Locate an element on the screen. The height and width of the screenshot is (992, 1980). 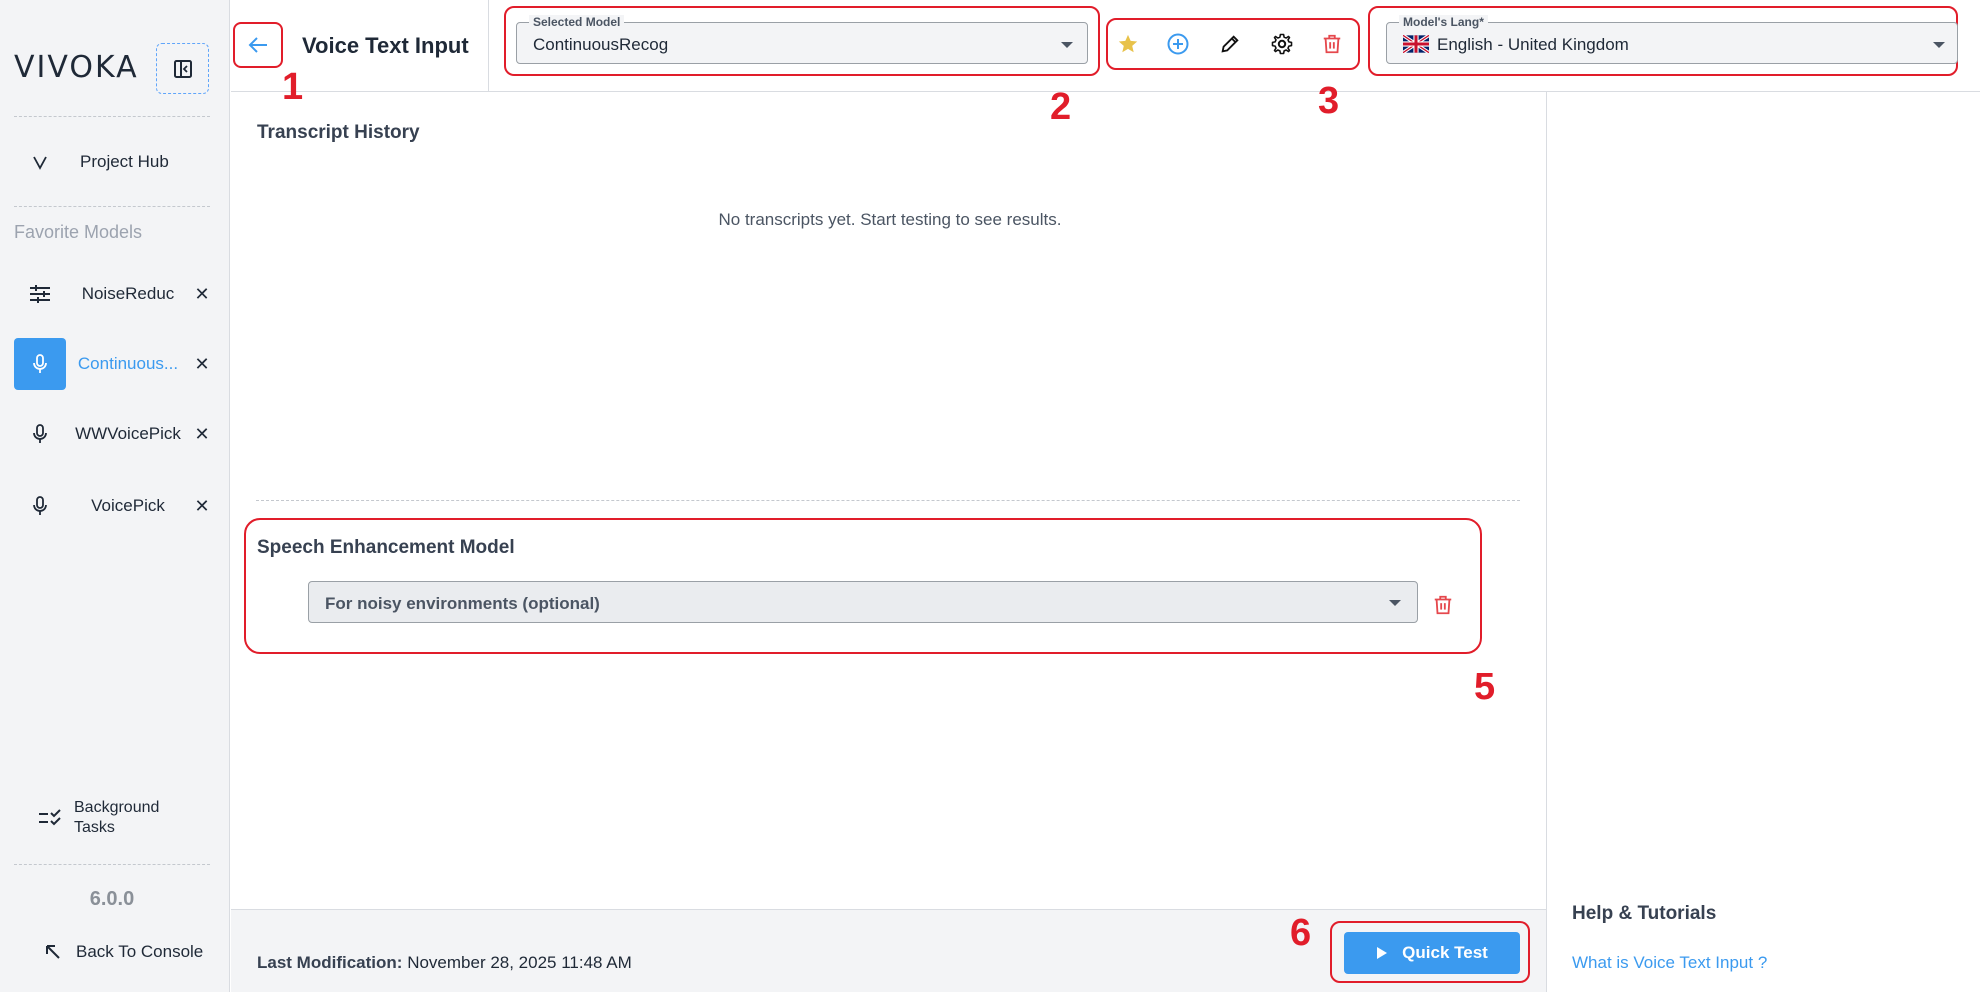
favorite-item-voicepick: VoicePick ✕ is located at coordinates (114, 506).